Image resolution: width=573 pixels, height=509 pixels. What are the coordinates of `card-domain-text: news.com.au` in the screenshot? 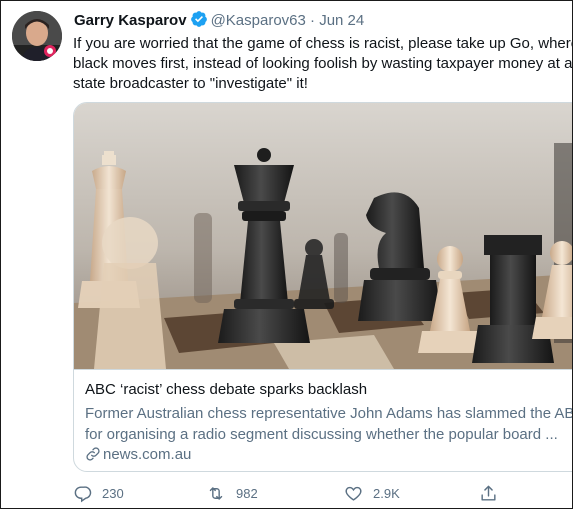 It's located at (147, 454).